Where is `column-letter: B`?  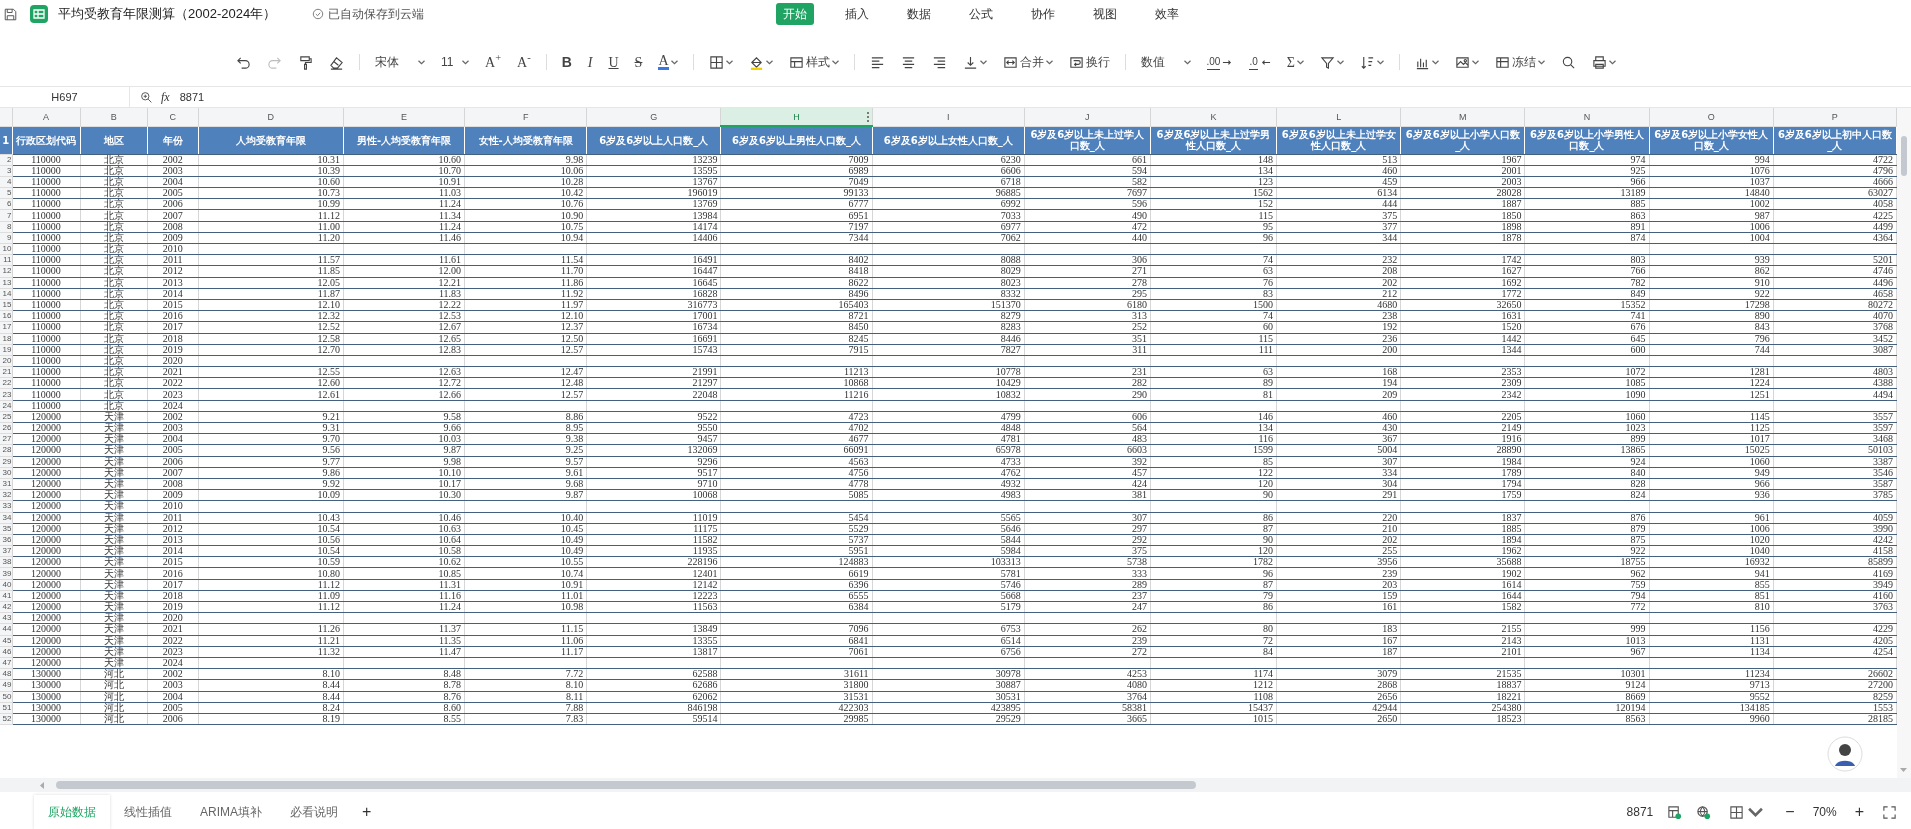
column-letter: B is located at coordinates (114, 117).